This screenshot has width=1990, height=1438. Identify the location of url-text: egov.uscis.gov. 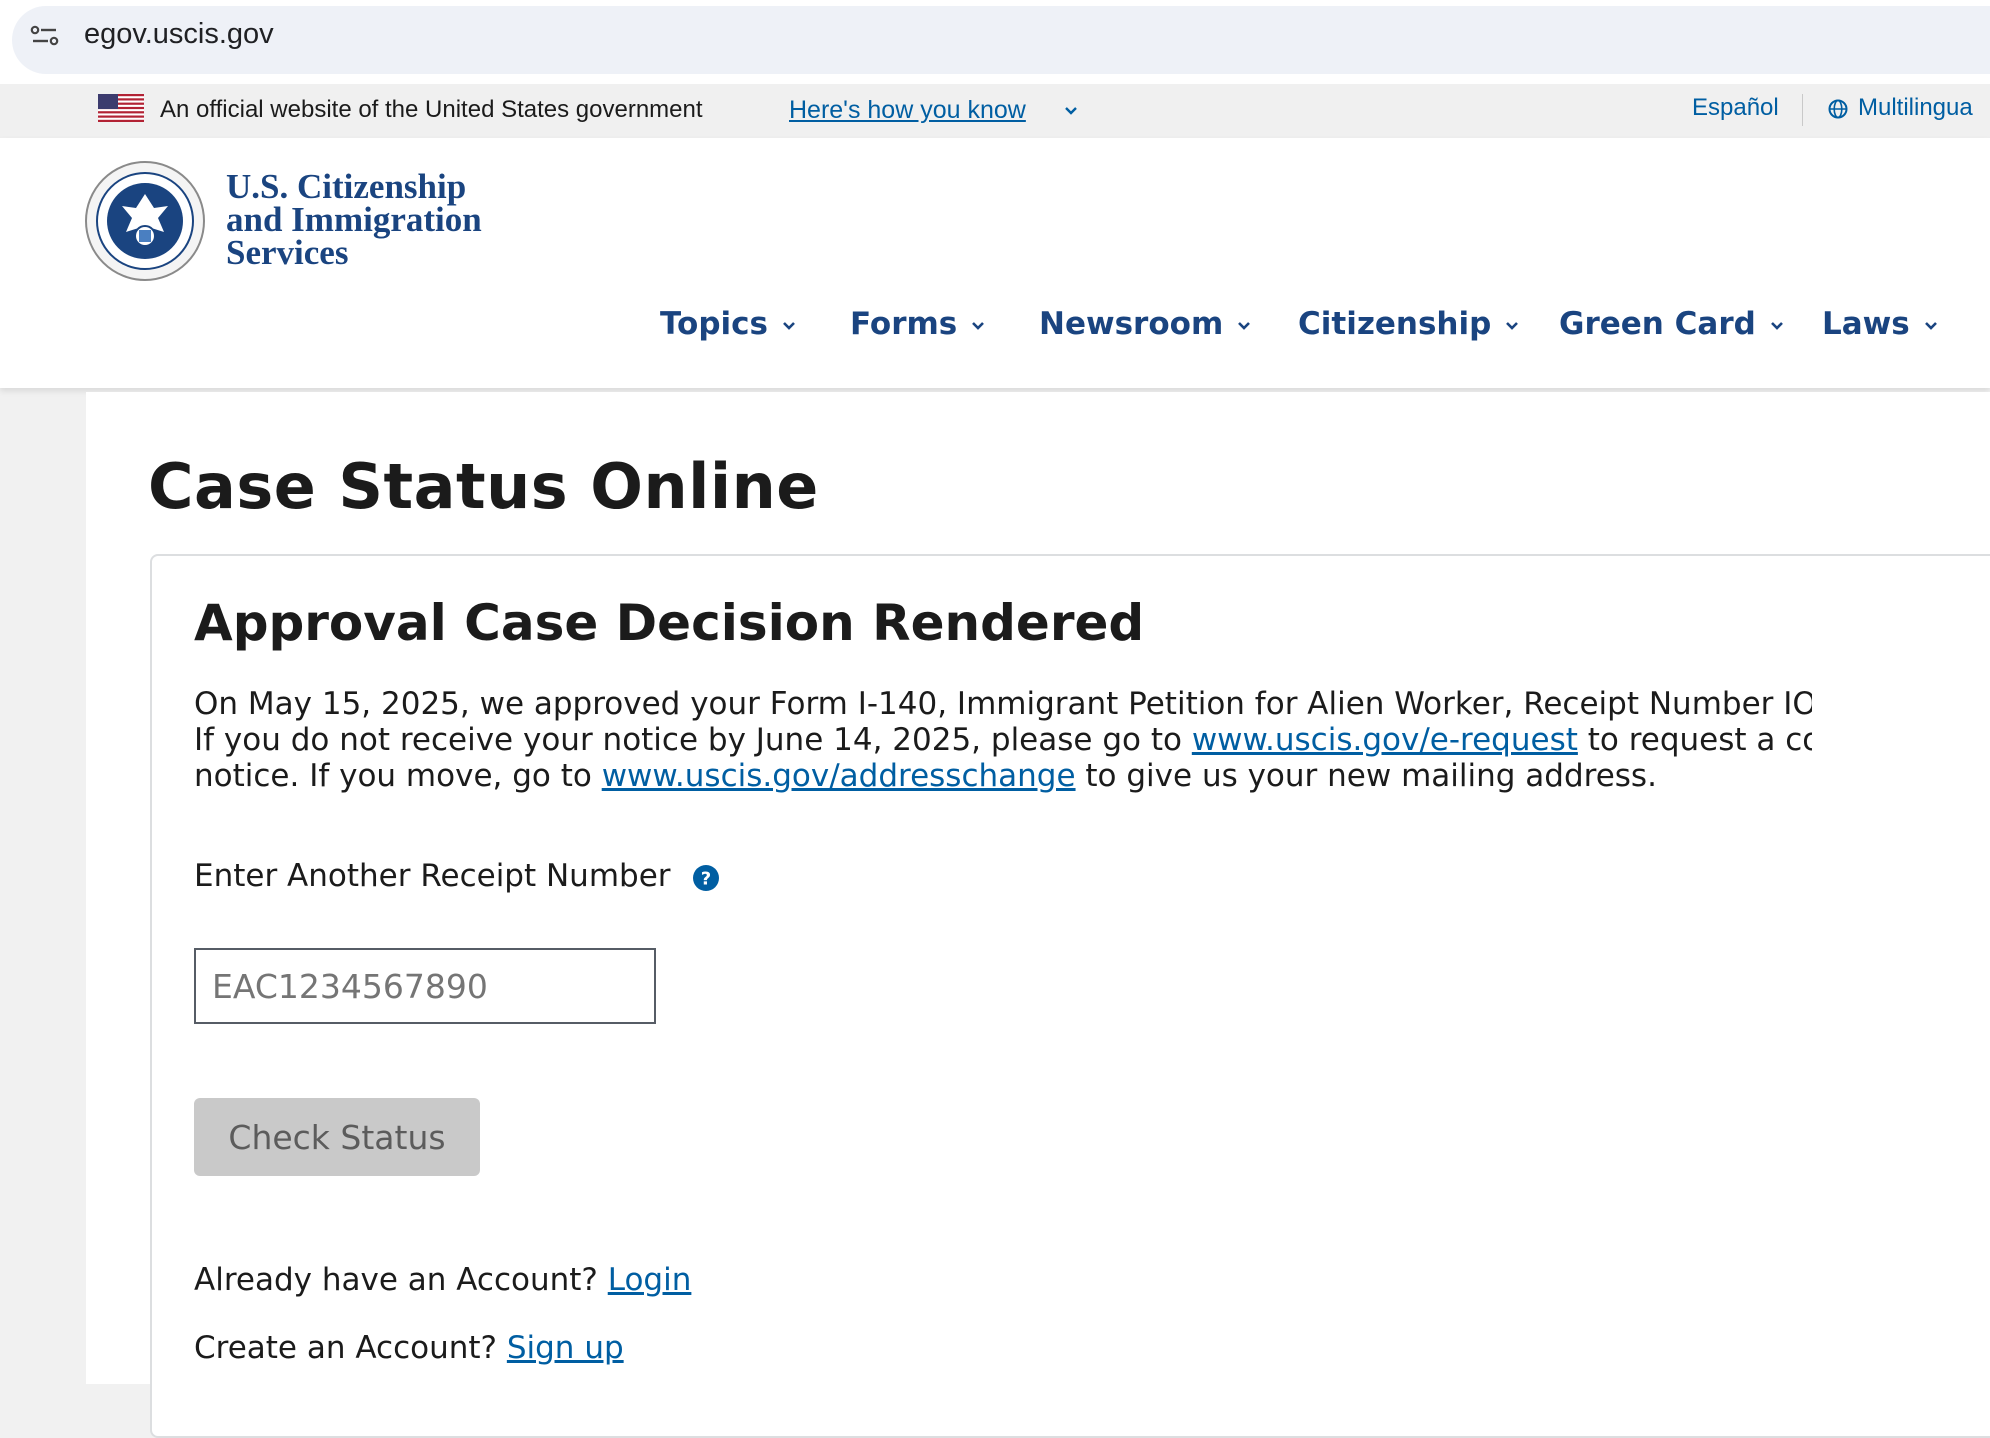
(179, 34).